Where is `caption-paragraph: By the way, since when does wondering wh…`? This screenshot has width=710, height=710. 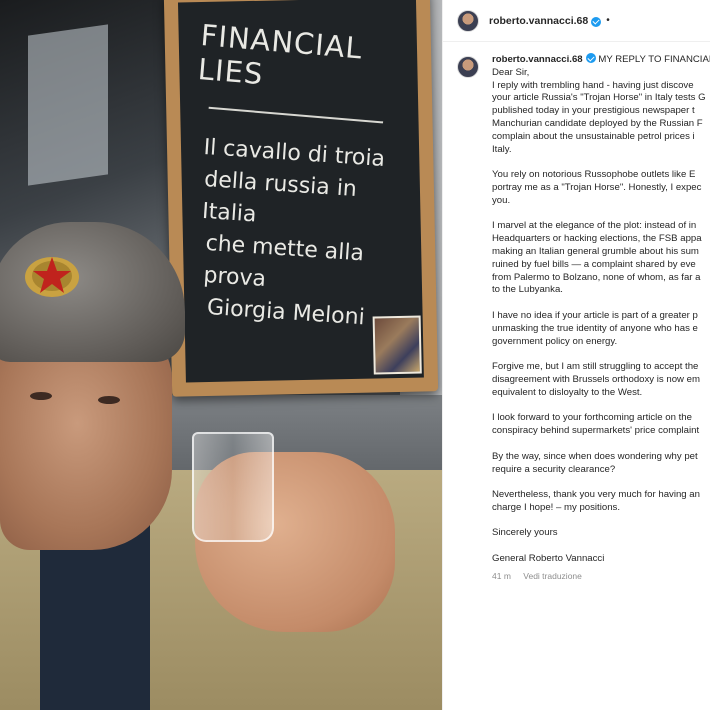 caption-paragraph: By the way, since when does wondering wh… is located at coordinates (595, 462).